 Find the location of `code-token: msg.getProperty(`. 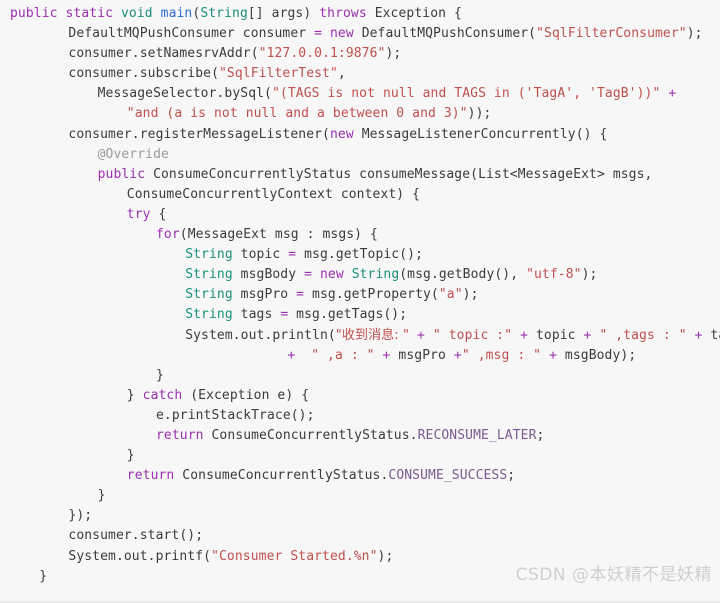

code-token: msg.getProperty( is located at coordinates (371, 295).